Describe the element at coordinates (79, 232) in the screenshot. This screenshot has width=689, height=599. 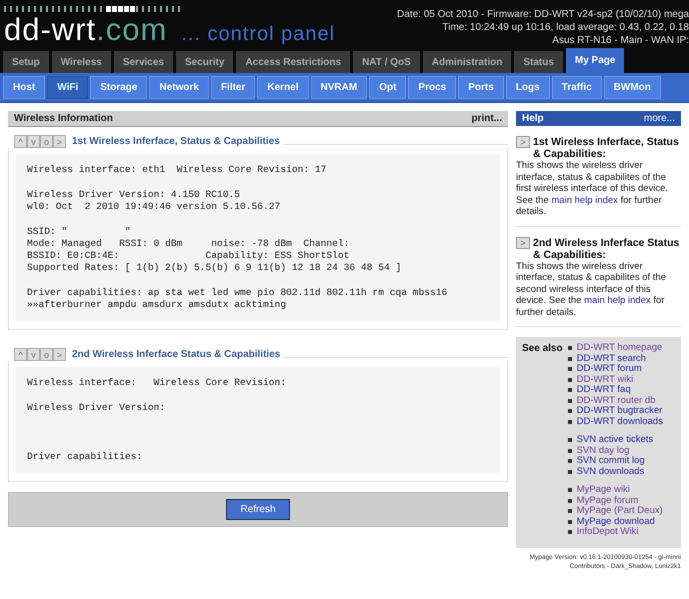
I see `output-line: SSID: " "` at that location.